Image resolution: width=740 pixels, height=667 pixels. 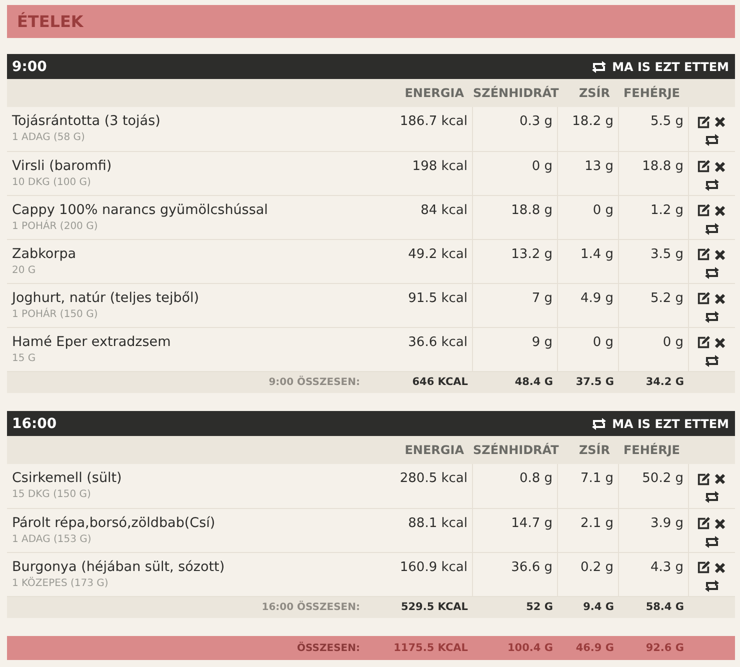 I want to click on table-cell: 18.8 g, so click(x=653, y=173).